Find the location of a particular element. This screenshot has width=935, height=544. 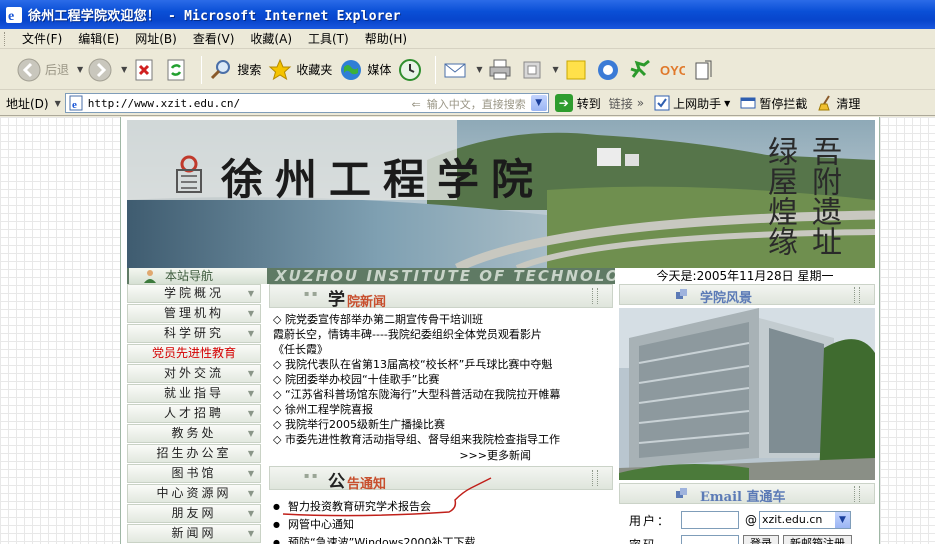

online-helper-button: 上网助手 ▼ is located at coordinates (692, 103).